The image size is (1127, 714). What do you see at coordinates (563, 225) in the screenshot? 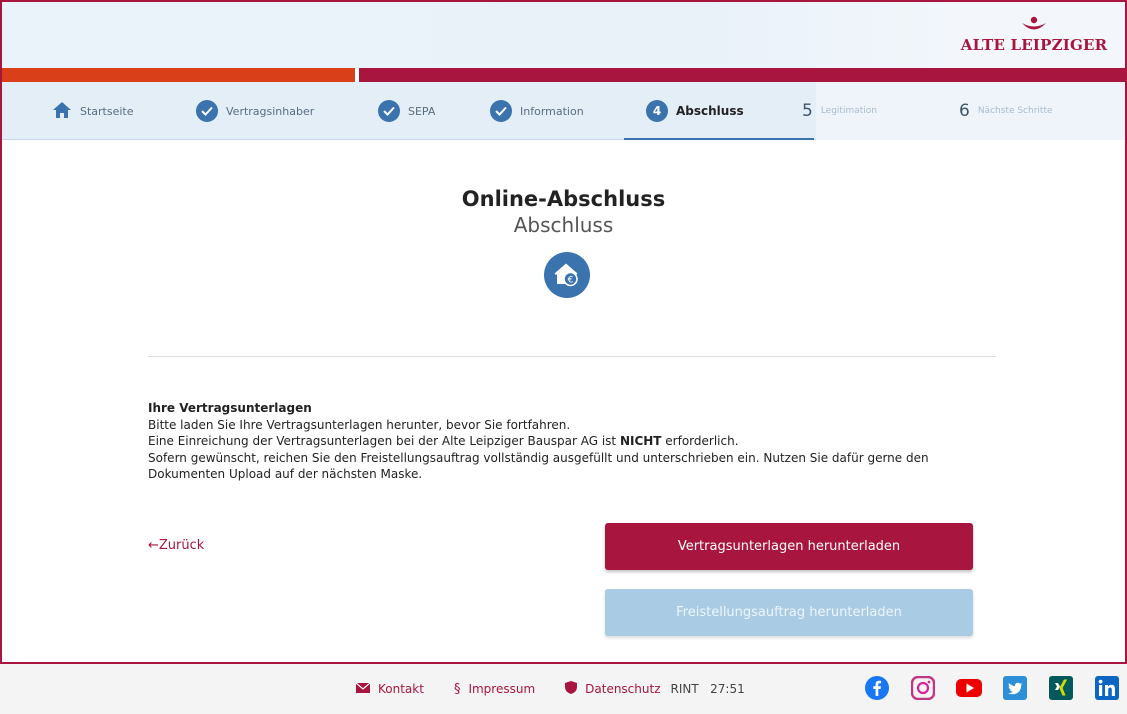
I see `page-subtitle: Abschluss` at bounding box center [563, 225].